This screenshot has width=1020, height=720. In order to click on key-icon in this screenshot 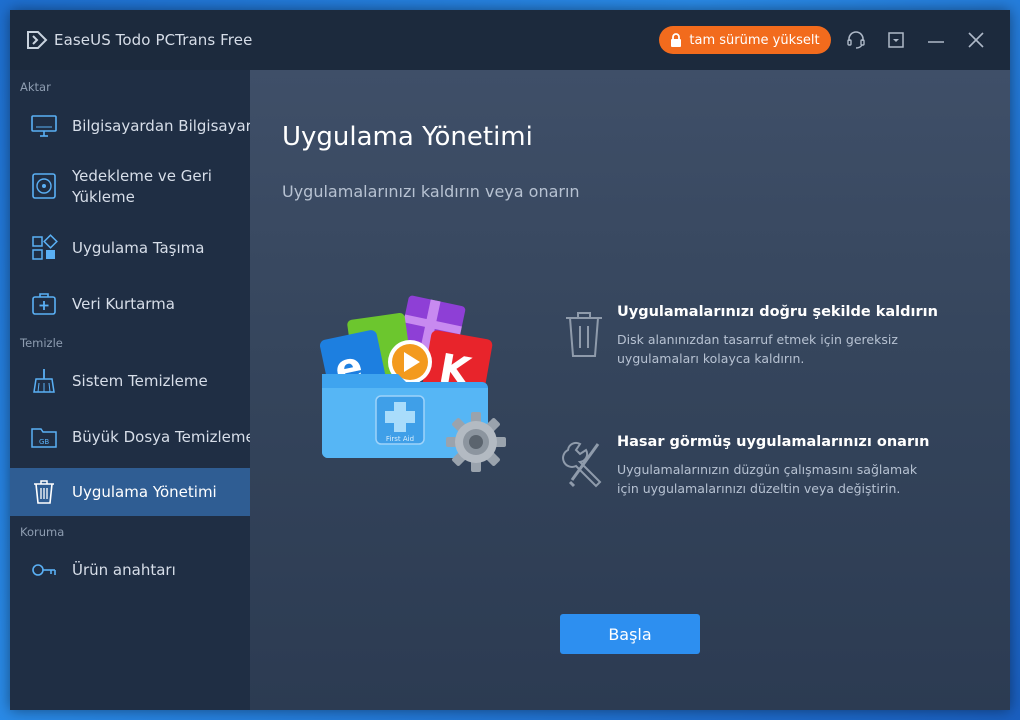, I will do `click(44, 570)`.